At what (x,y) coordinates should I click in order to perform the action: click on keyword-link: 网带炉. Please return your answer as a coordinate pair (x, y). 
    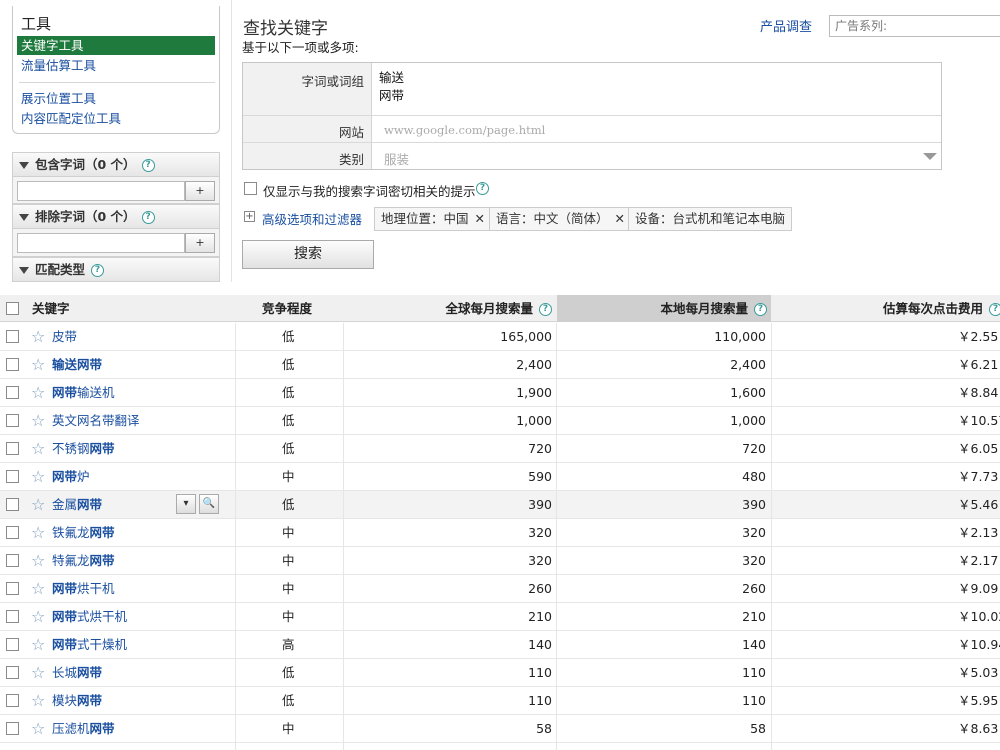
    Looking at the image, I should click on (71, 476).